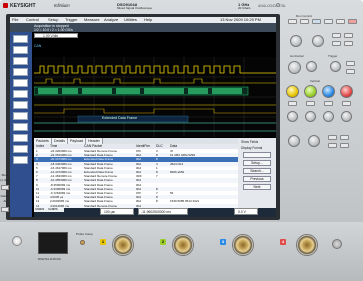 This screenshot has height=281, width=363. Describe the element at coordinates (328, 116) in the screenshot. I see `channel-3-offset-knob` at that location.